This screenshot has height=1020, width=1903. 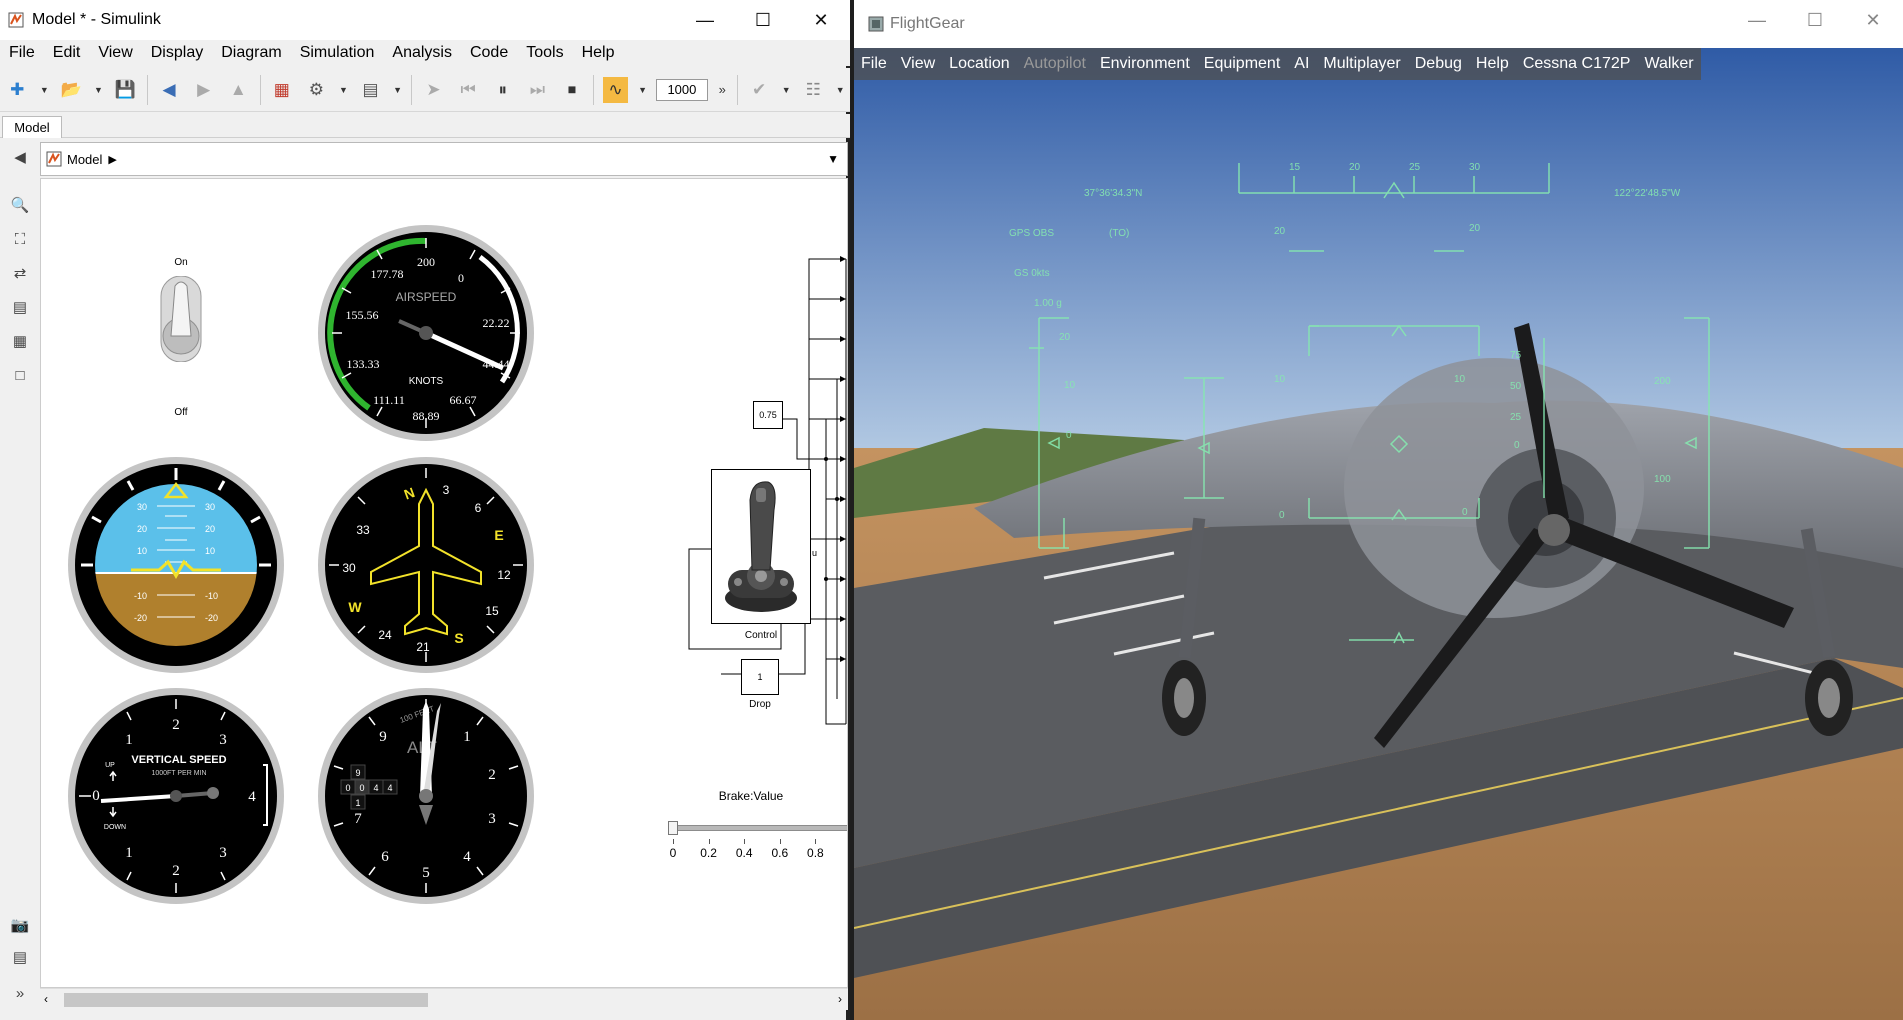 I want to click on scroll-left-icon: ‹, so click(x=46, y=999).